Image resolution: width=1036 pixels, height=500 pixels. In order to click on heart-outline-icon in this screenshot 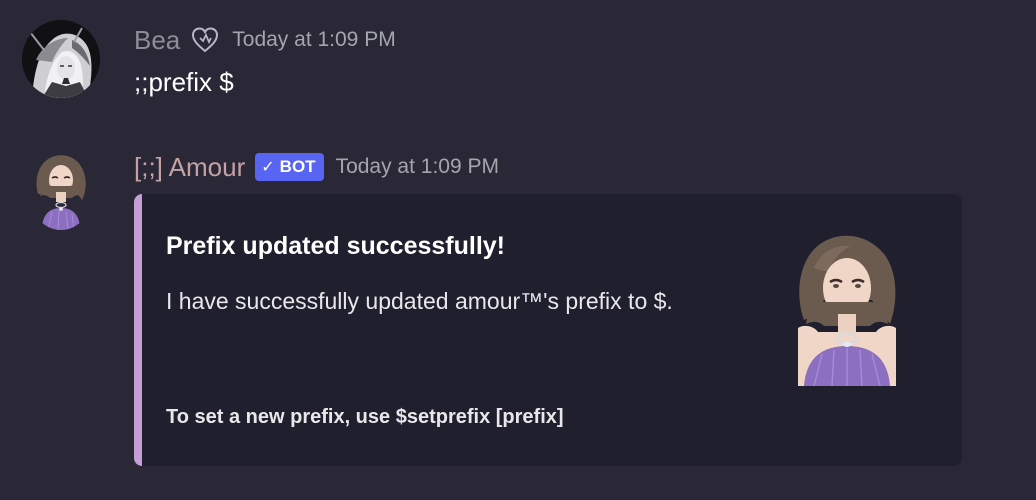, I will do `click(205, 40)`.